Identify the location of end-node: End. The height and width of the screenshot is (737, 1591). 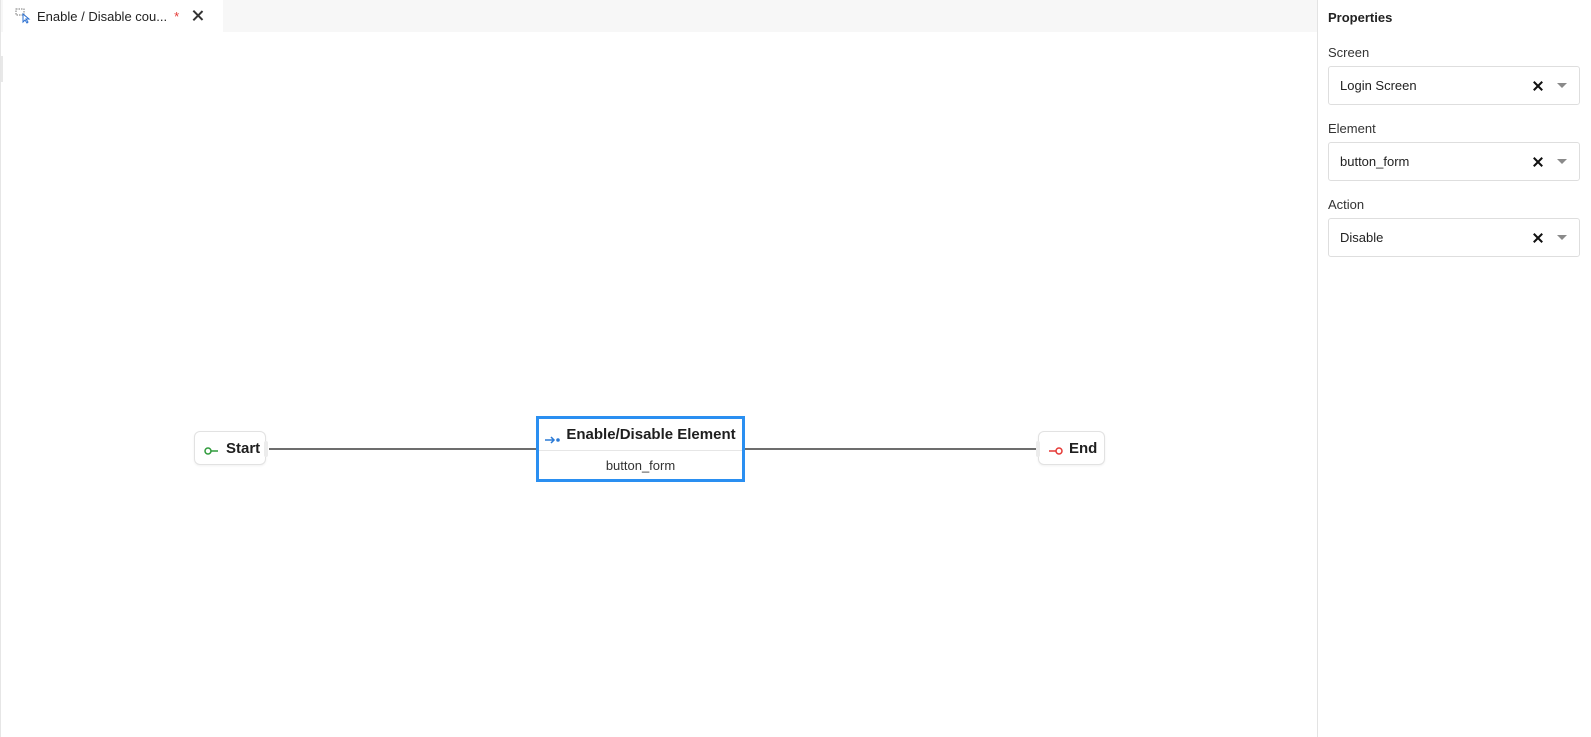
(1070, 448).